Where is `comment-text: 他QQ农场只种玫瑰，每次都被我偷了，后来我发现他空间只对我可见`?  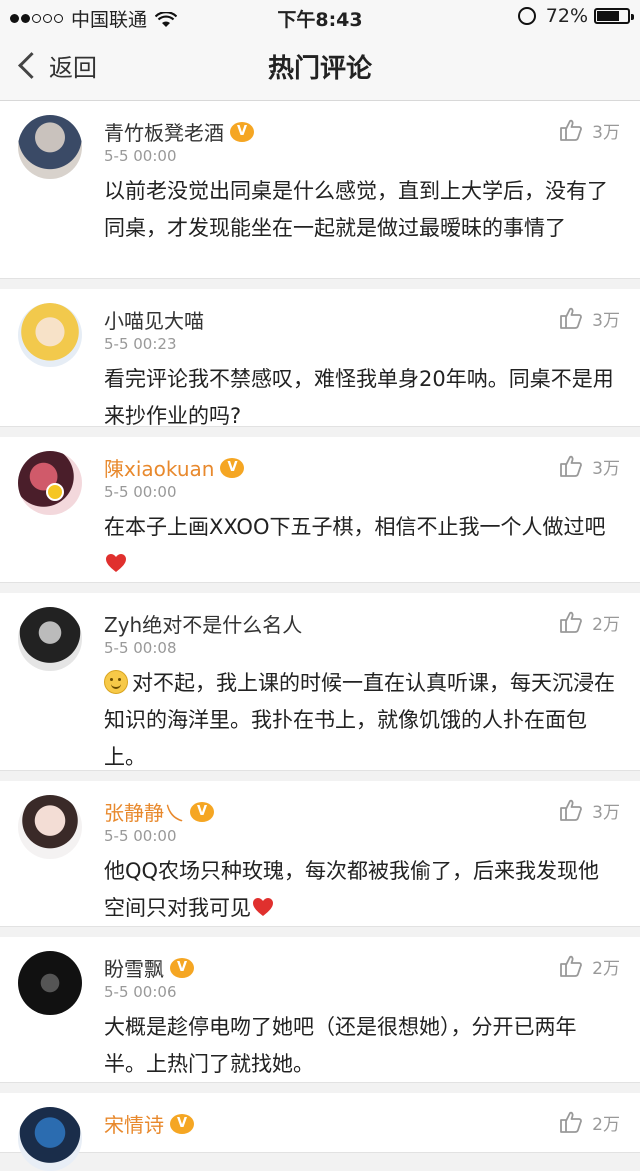
comment-text: 他QQ农场只种玫瑰，每次都被我偷了，后来我发现他空间只对我可见 is located at coordinates (360, 890).